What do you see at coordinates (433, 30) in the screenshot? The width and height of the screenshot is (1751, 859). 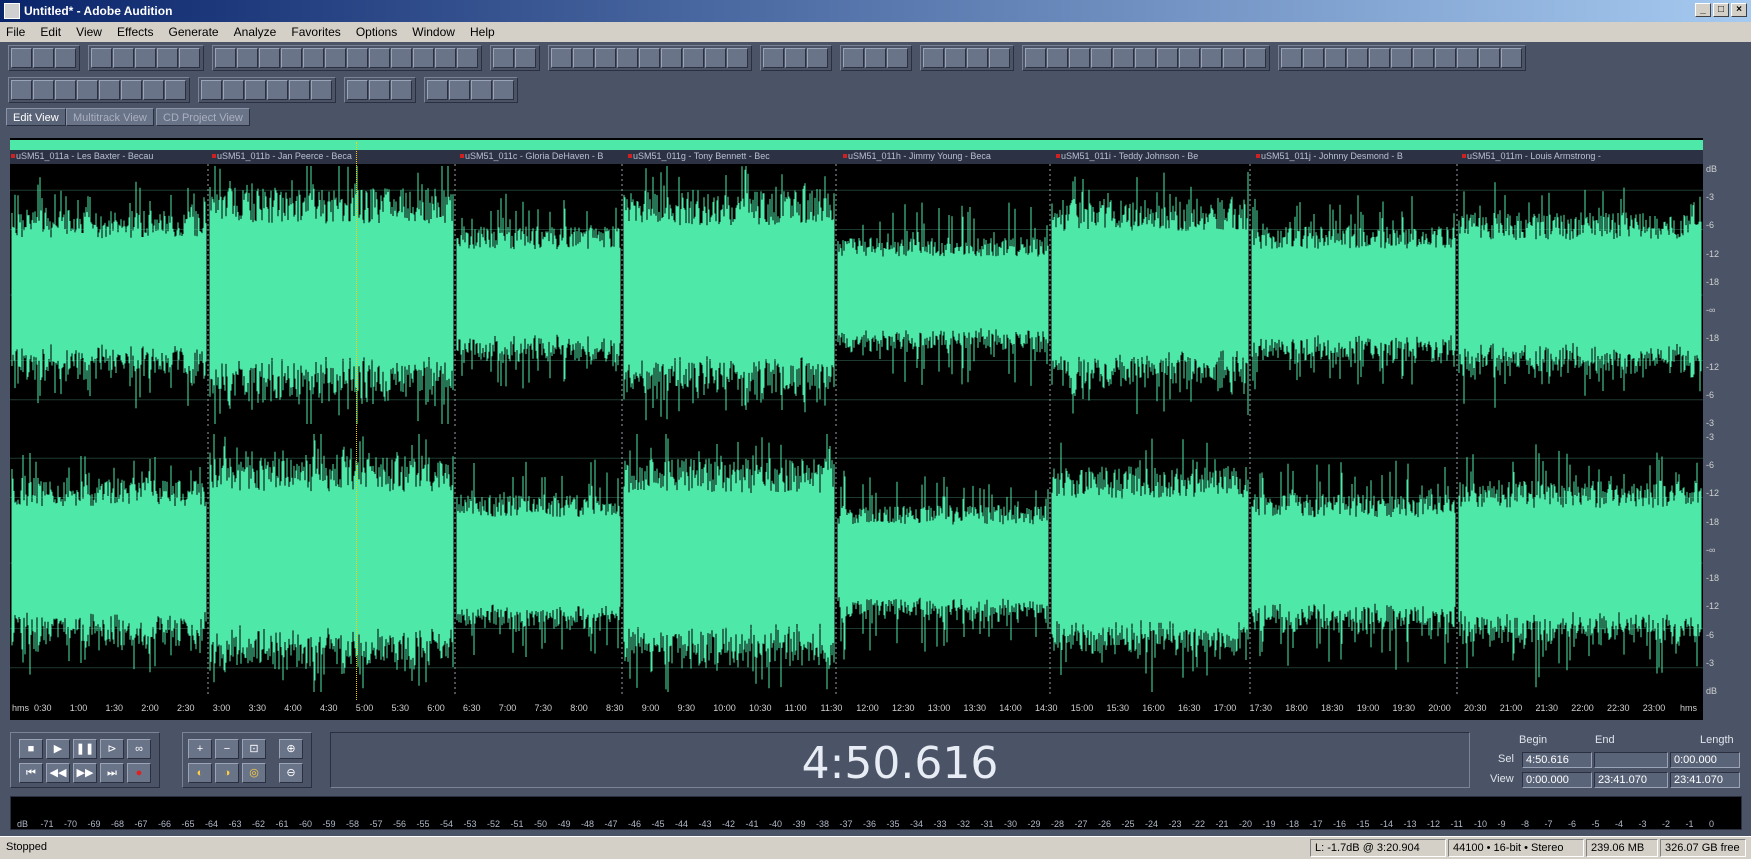 I see `menu-window: Window` at bounding box center [433, 30].